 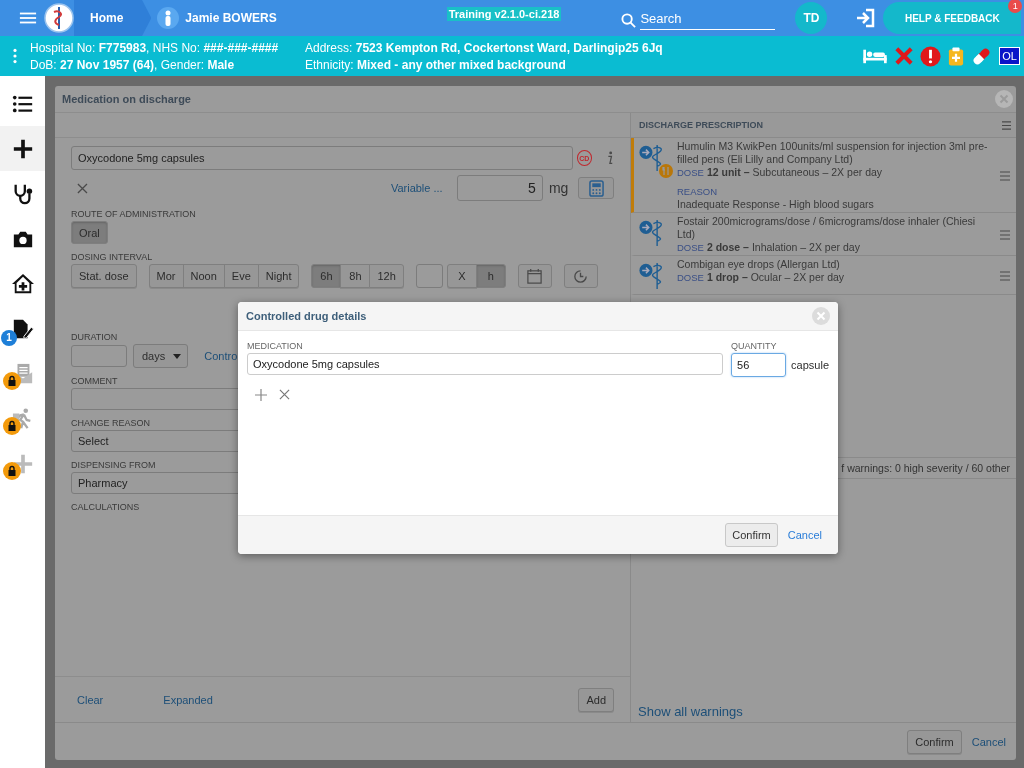 I want to click on interval-option: X, so click(x=461, y=276).